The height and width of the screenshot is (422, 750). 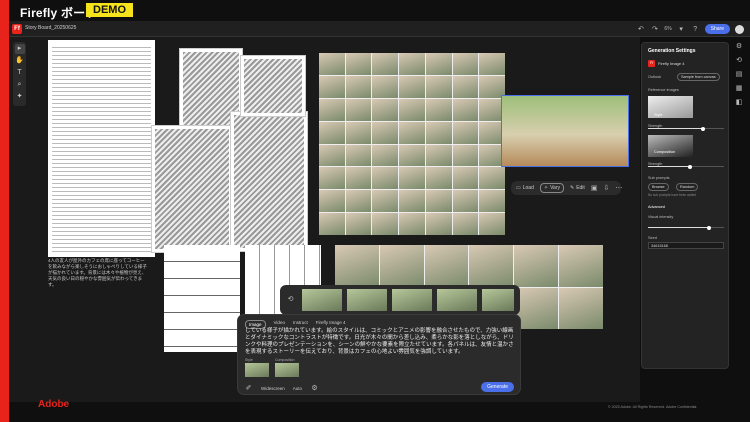 I want to click on undo-icon: ↶, so click(x=640, y=29).